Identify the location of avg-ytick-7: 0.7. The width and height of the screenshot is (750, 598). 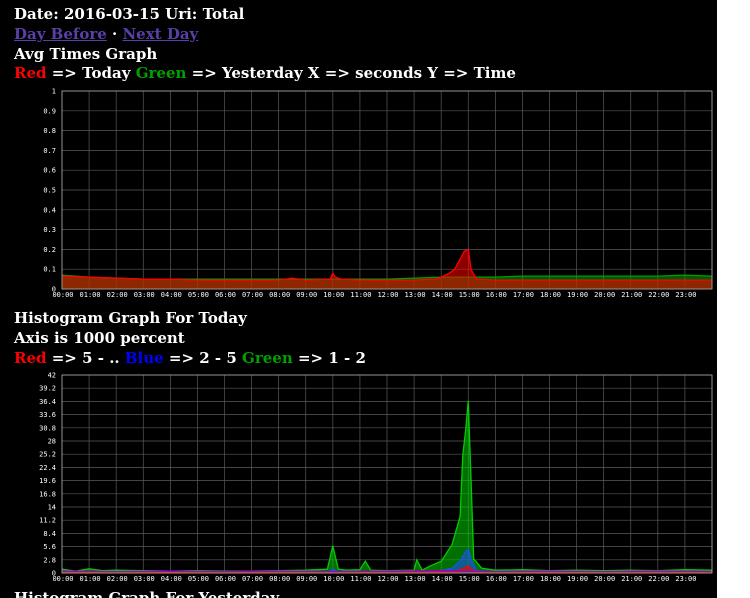
(49, 151).